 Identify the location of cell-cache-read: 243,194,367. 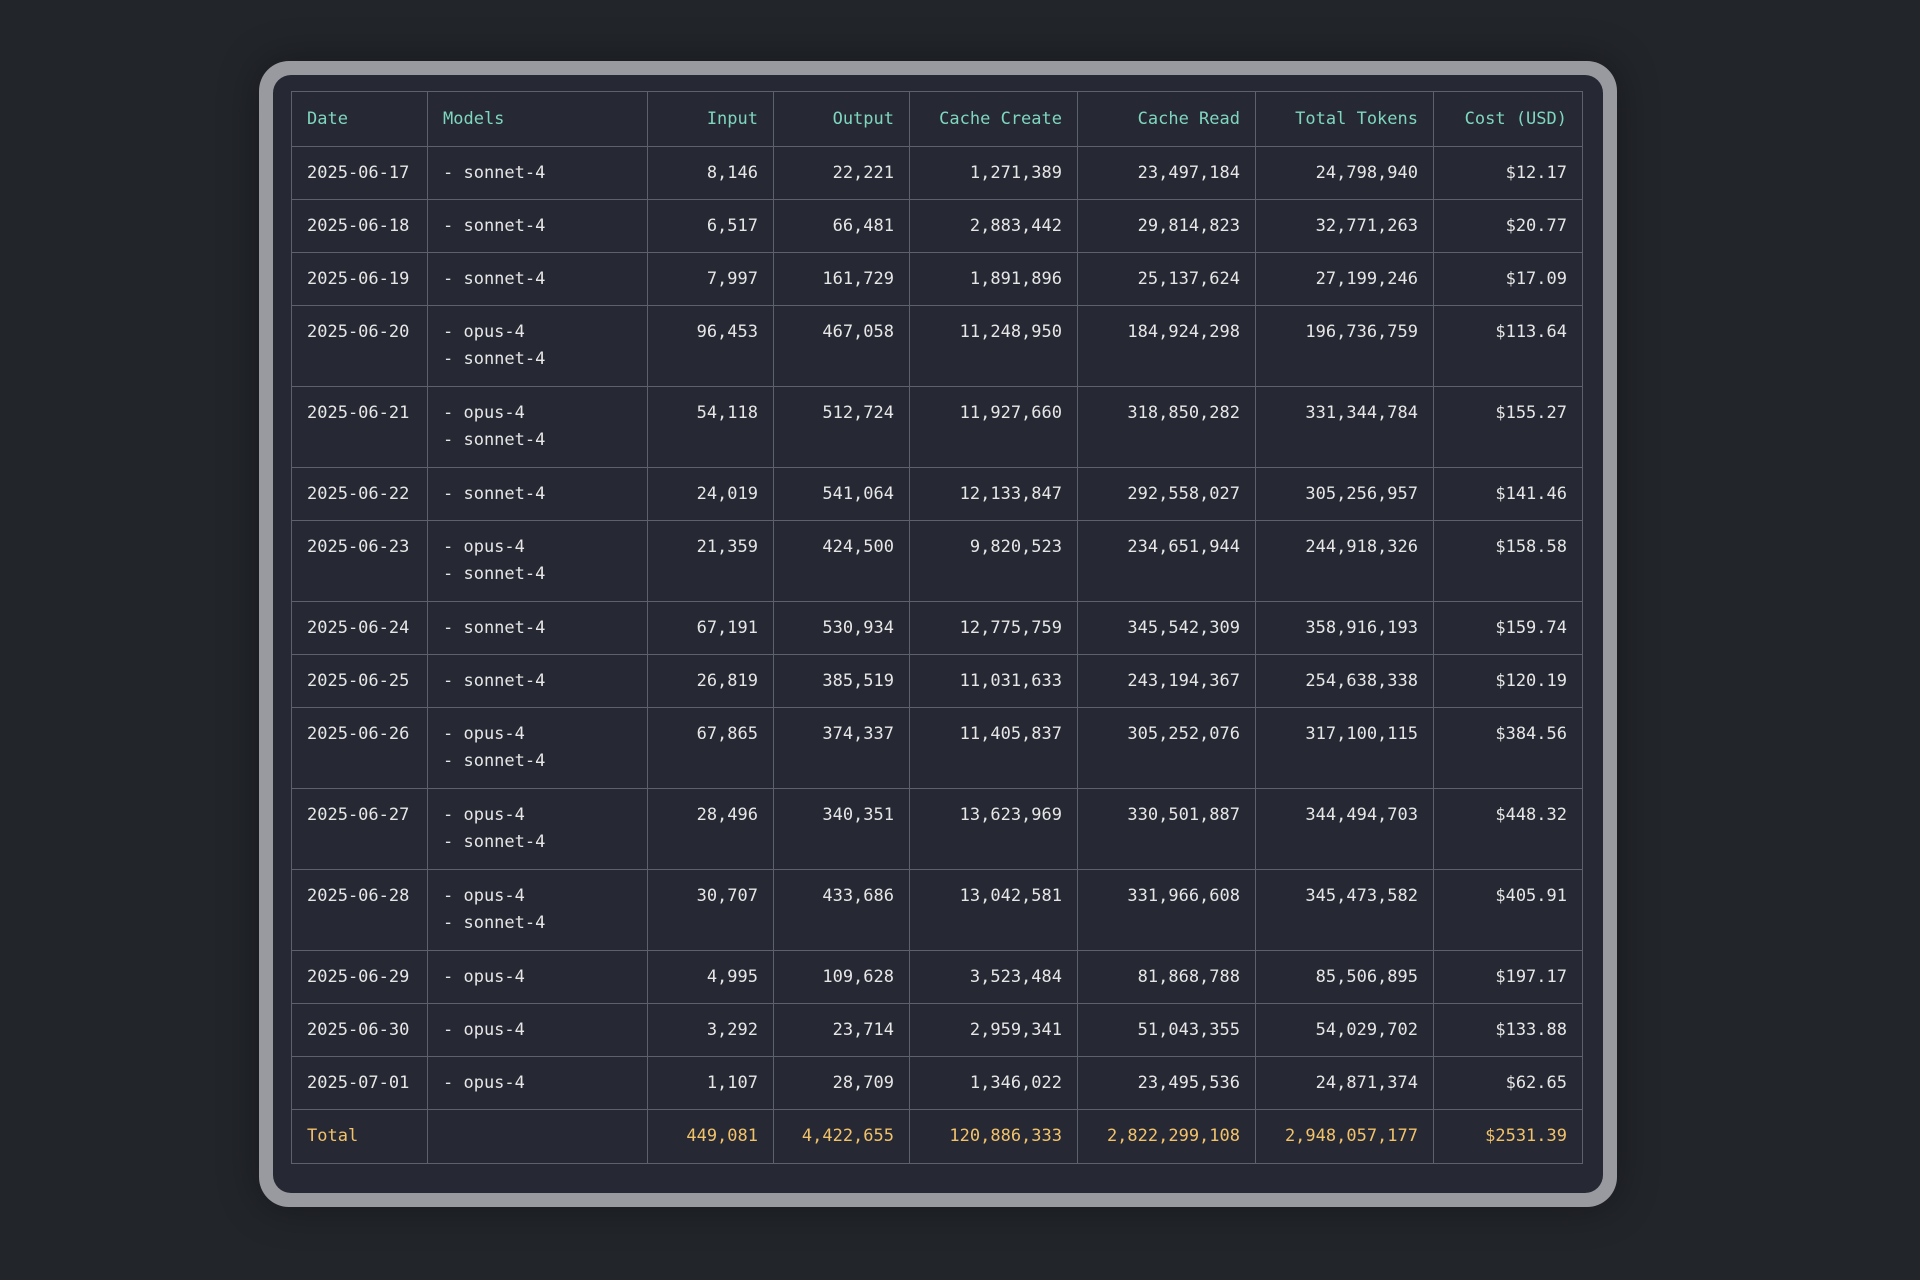
(1166, 681).